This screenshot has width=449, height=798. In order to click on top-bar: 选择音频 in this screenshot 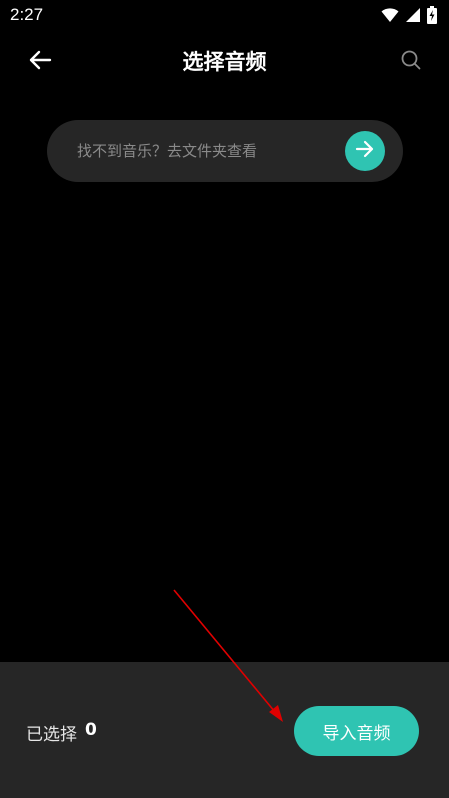, I will do `click(224, 62)`.